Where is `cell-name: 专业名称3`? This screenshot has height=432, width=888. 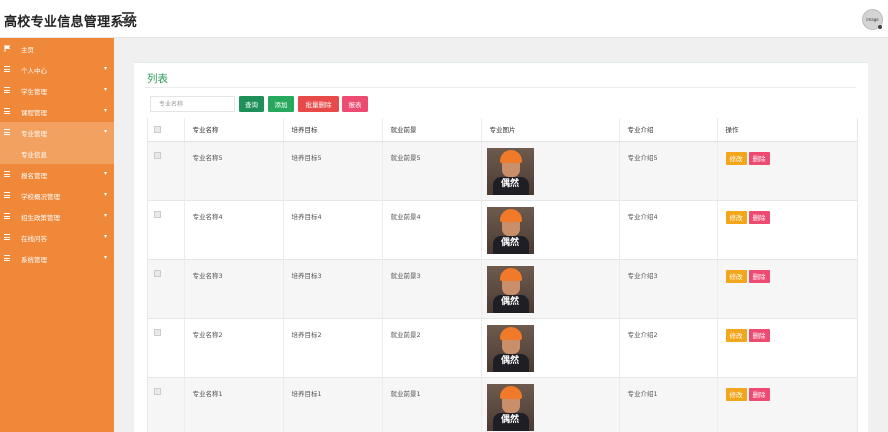 cell-name: 专业名称3 is located at coordinates (234, 289).